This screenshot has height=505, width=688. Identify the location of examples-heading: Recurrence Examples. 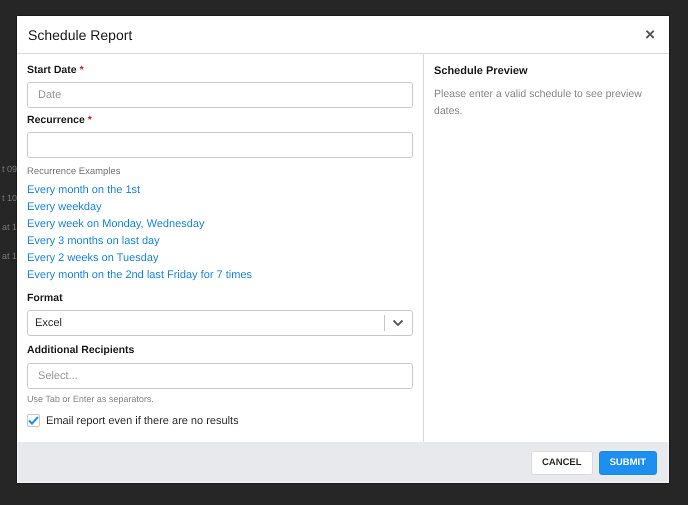
(74, 171).